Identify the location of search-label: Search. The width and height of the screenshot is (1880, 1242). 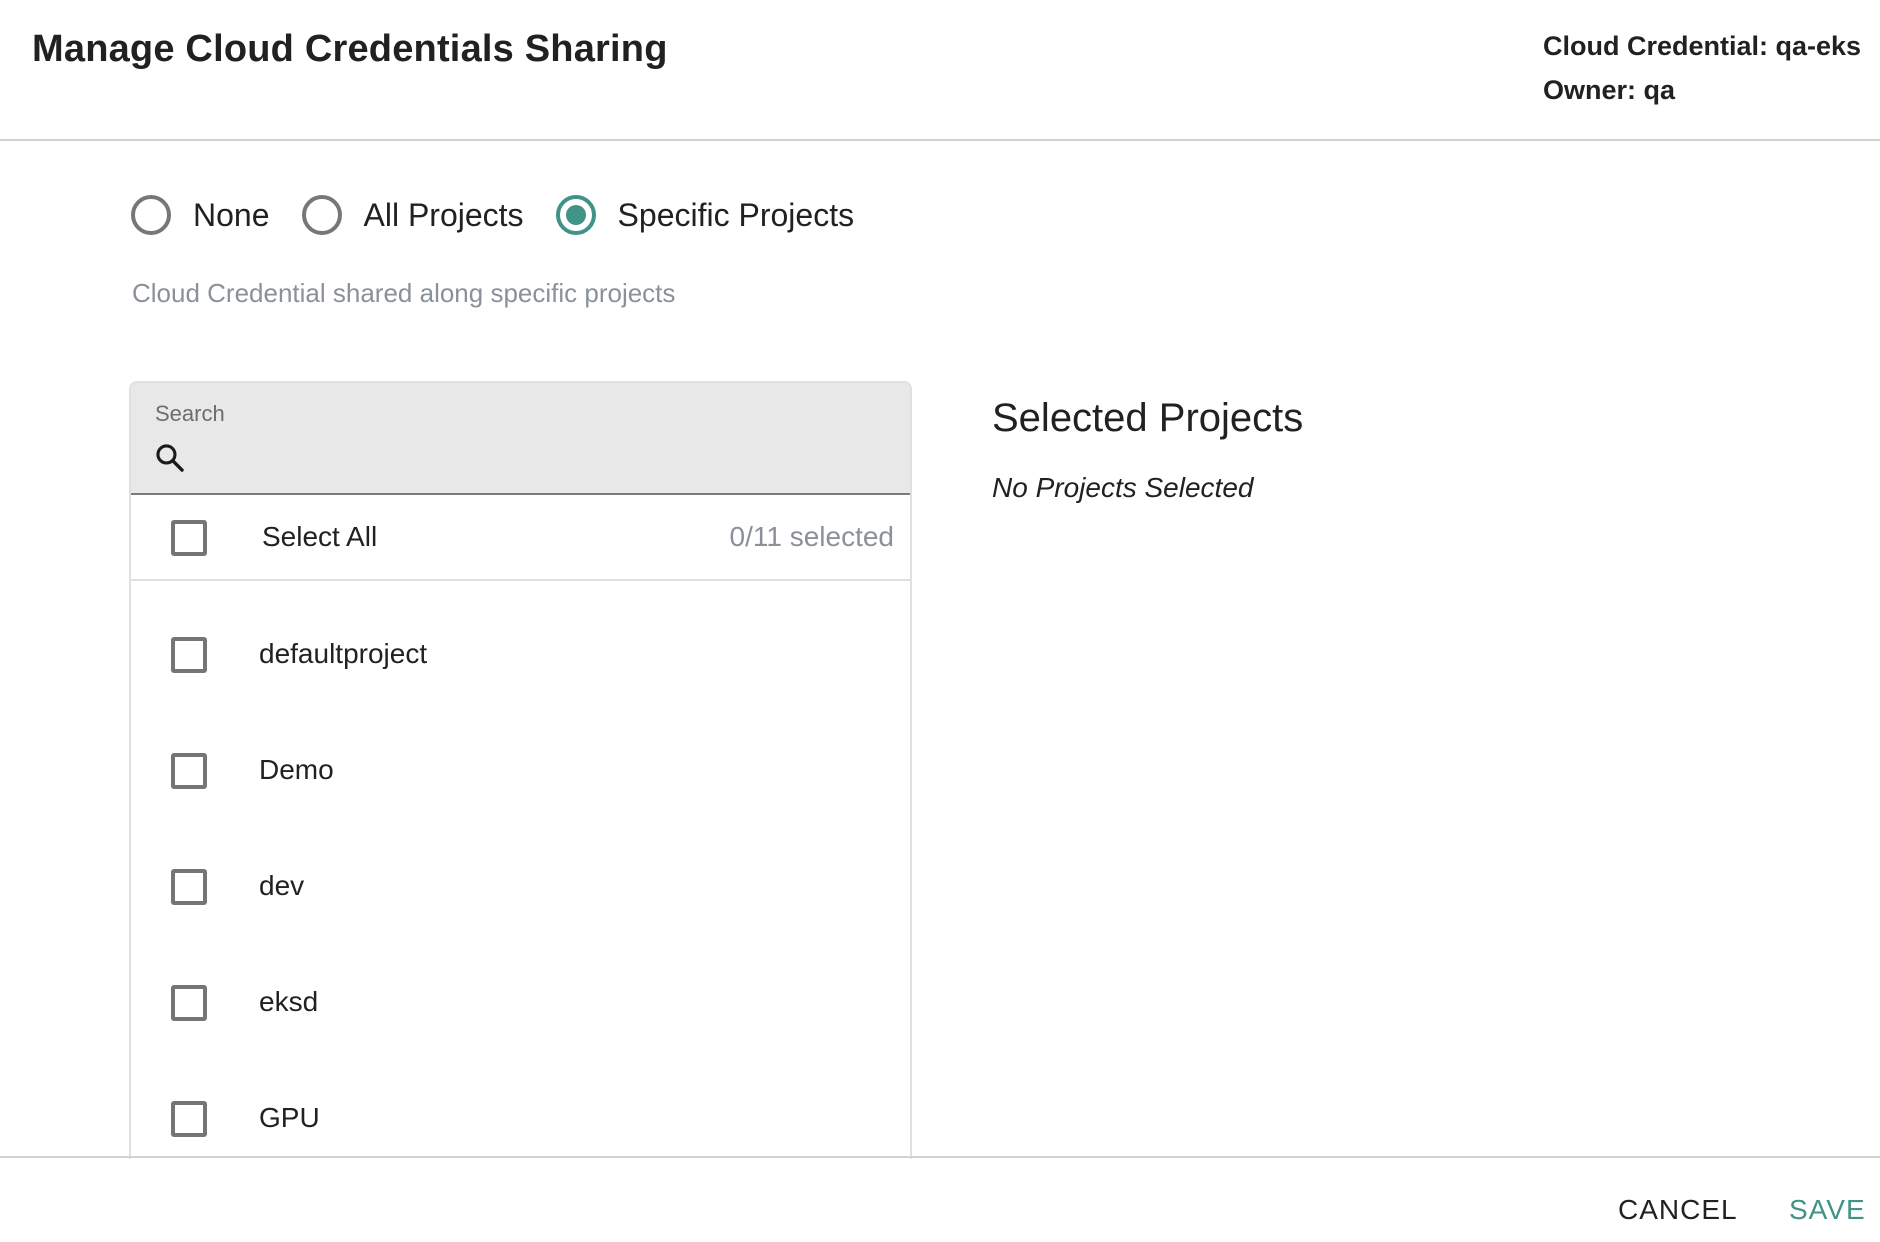
(190, 413).